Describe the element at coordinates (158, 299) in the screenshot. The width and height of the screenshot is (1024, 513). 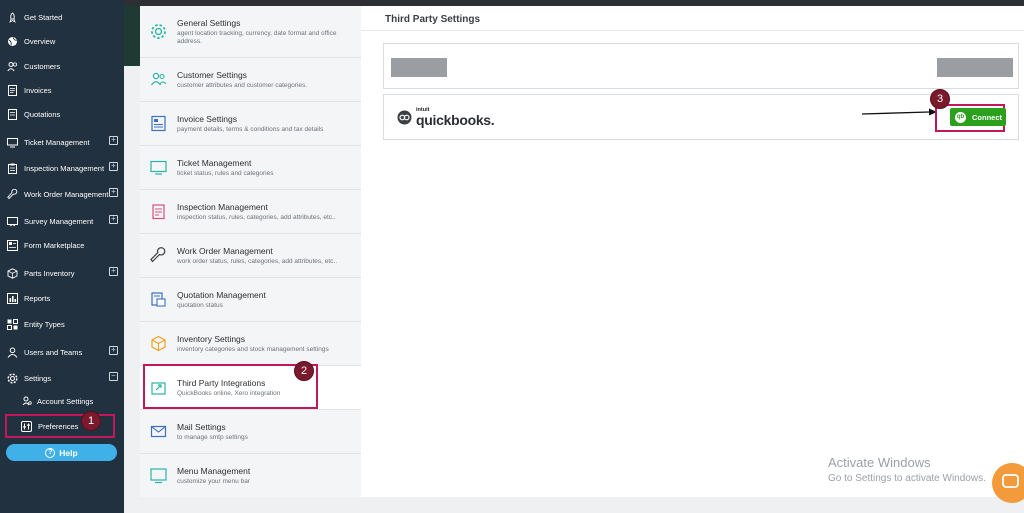
I see `quotation-management-icon` at that location.